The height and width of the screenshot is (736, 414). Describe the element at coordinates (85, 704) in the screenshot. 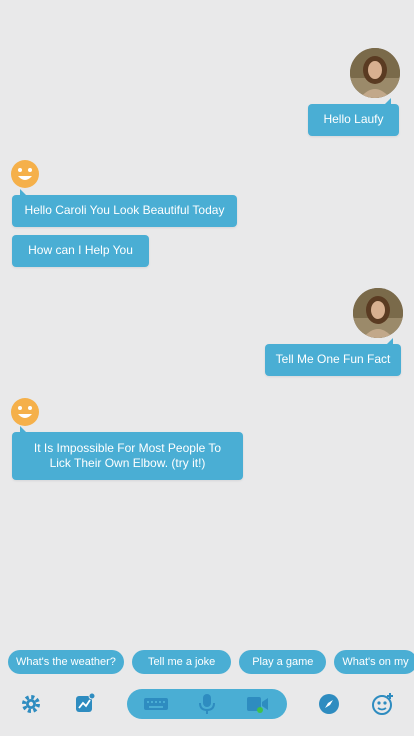

I see `trends-icon` at that location.